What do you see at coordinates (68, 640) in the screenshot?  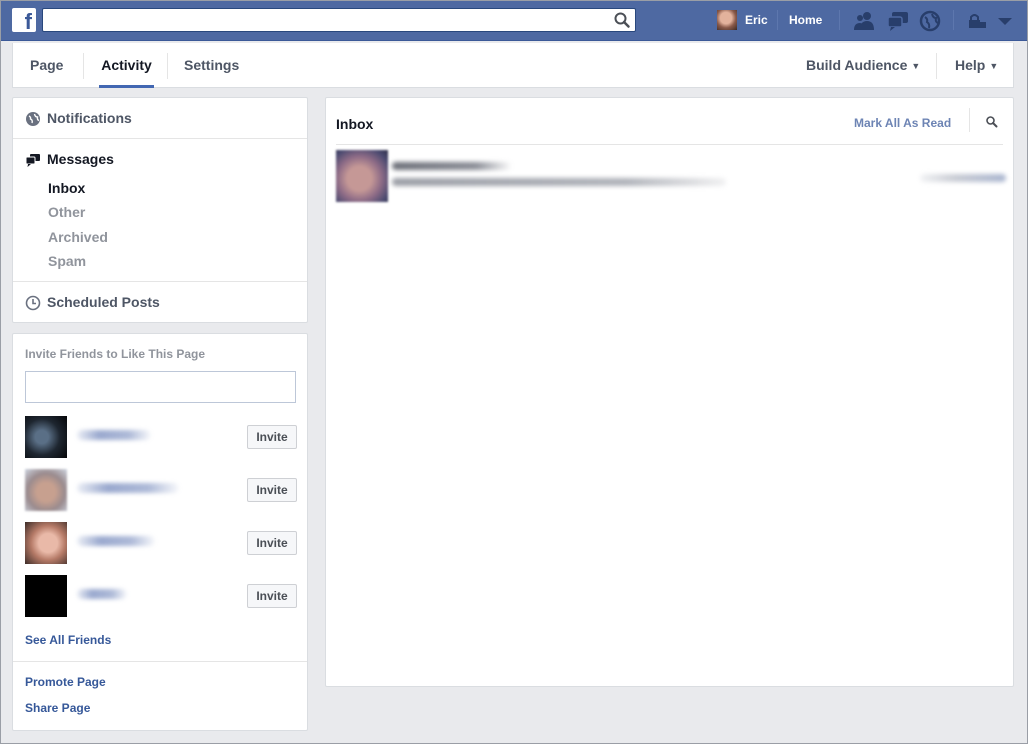 I see `see-all-friends-link: See All Friends` at bounding box center [68, 640].